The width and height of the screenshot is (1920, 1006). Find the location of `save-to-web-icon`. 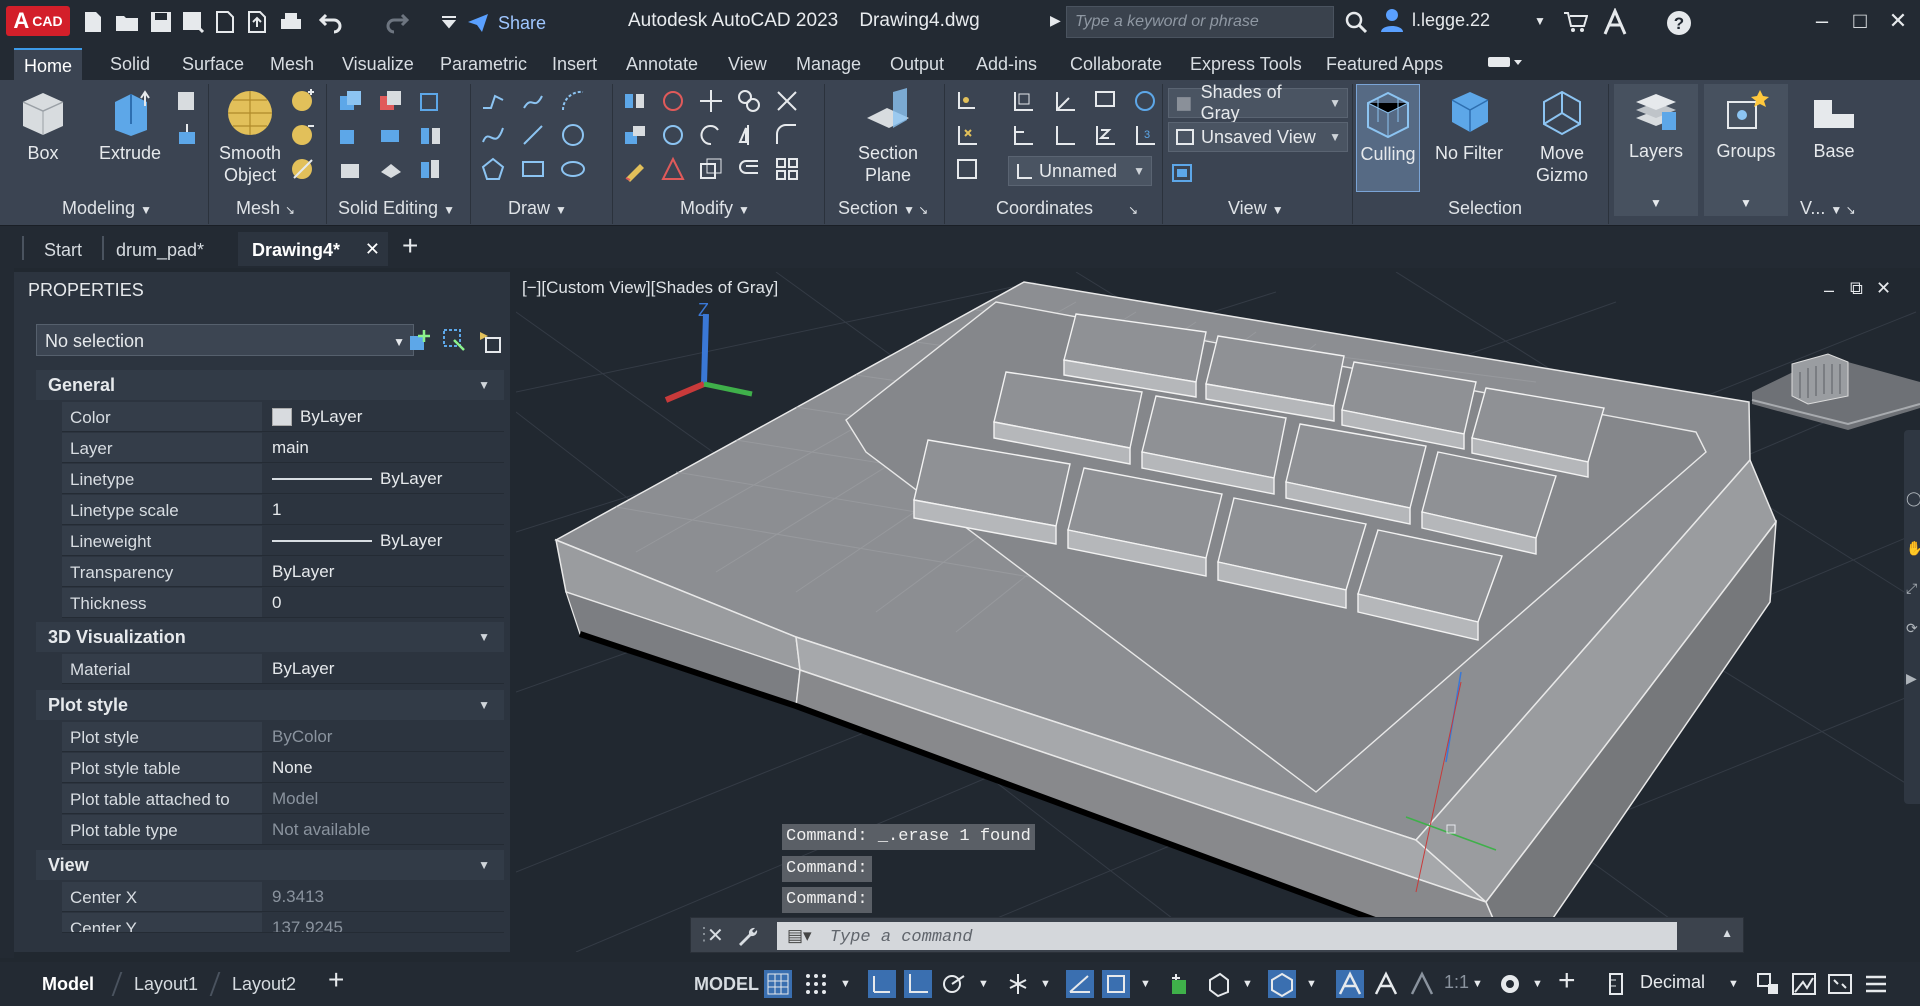

save-to-web-icon is located at coordinates (257, 22).